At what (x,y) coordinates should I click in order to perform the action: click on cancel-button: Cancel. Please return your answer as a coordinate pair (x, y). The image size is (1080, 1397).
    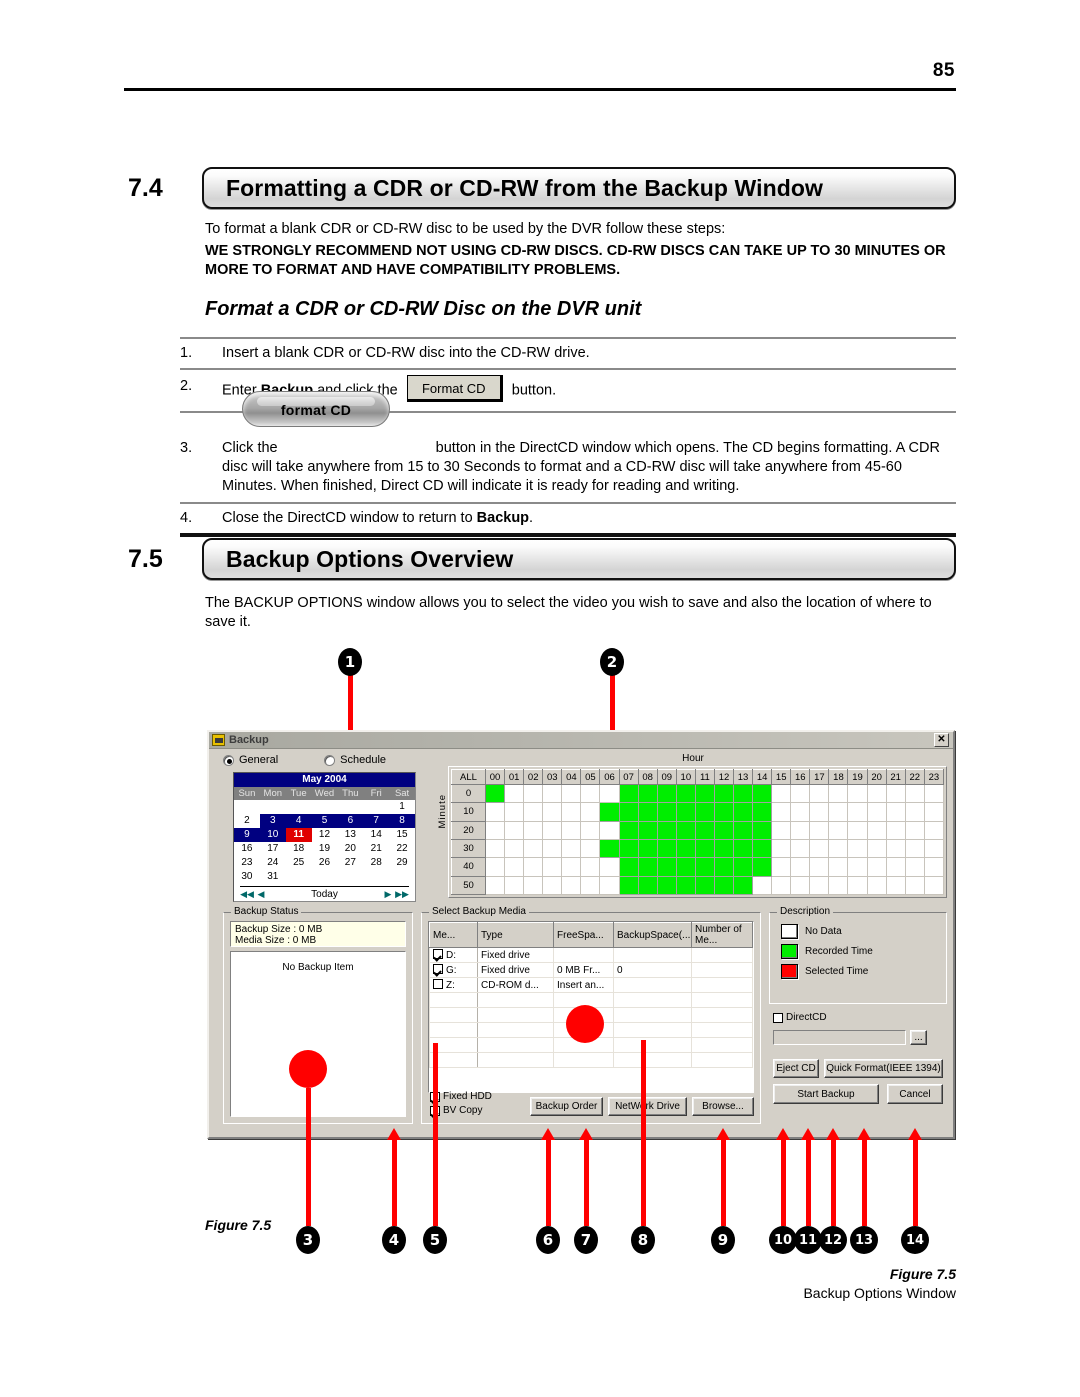
    Looking at the image, I should click on (915, 1094).